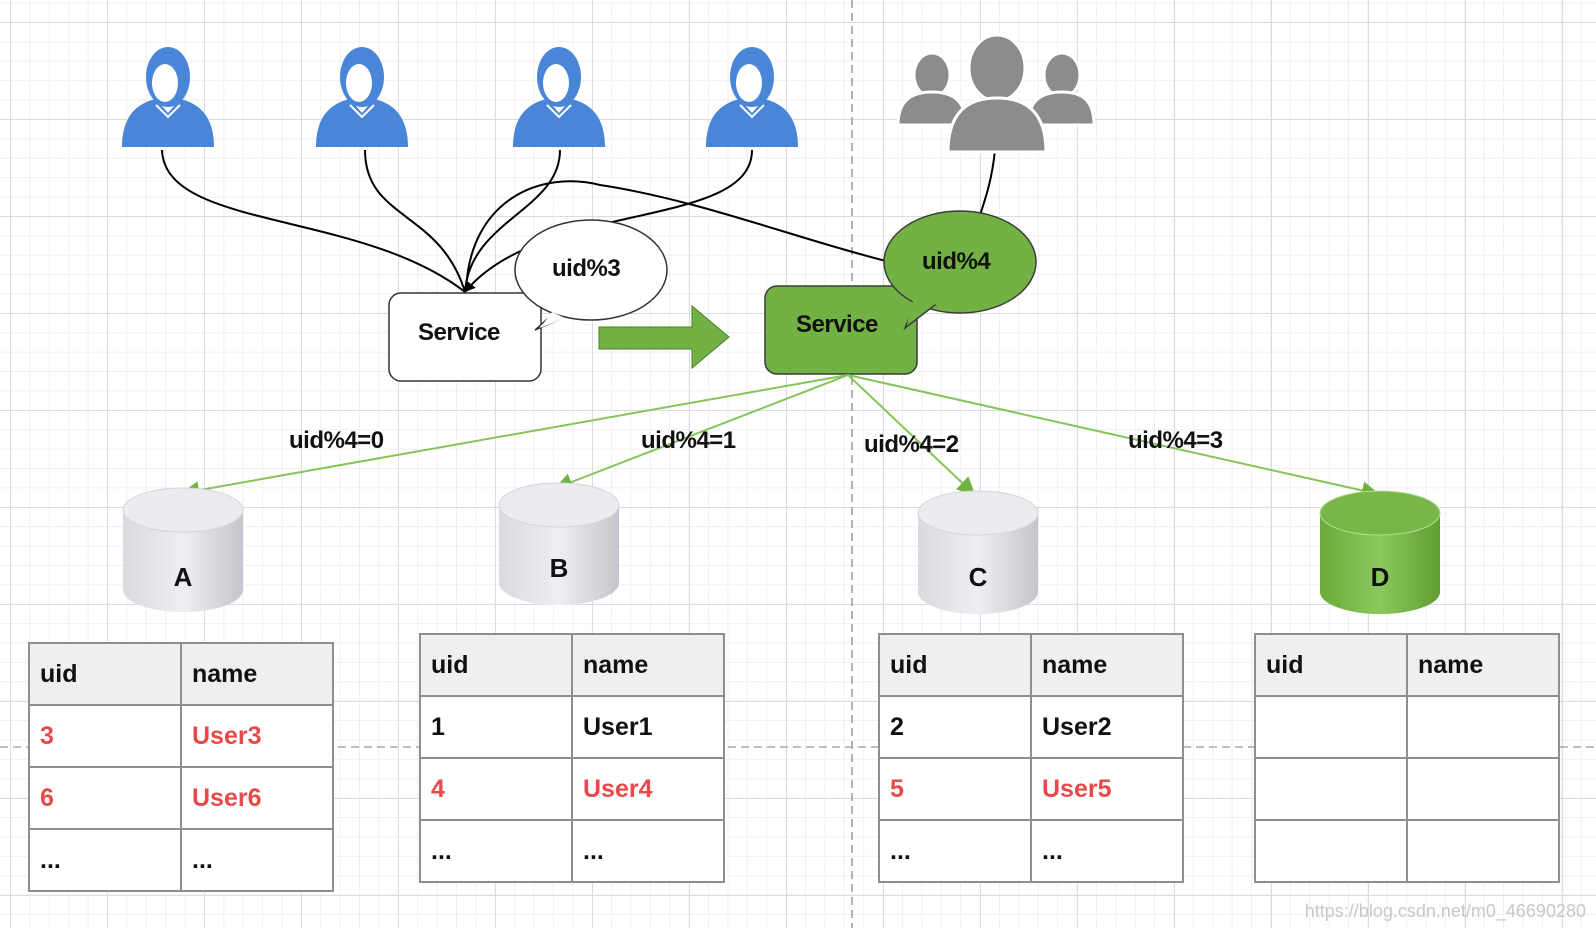 Image resolution: width=1596 pixels, height=928 pixels. What do you see at coordinates (257, 736) in the screenshot?
I see `cell-name: User3` at bounding box center [257, 736].